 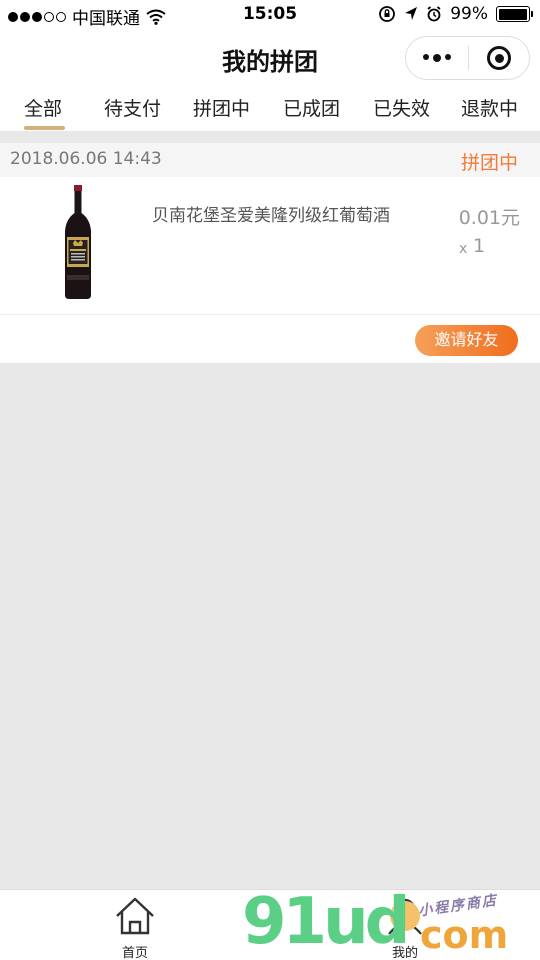 What do you see at coordinates (326, 922) in the screenshot?
I see `watermark-brand: 91ud` at bounding box center [326, 922].